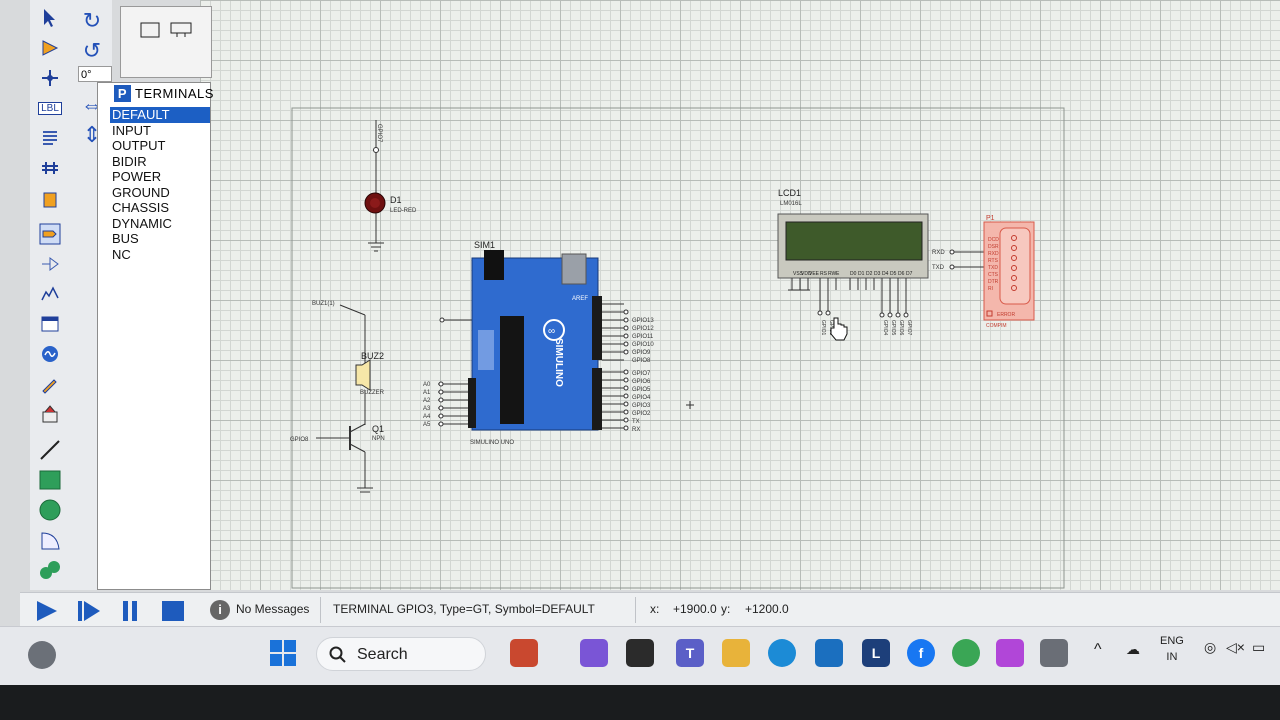 Image resolution: width=1280 pixels, height=720 pixels. I want to click on chrome-icon, so click(966, 653).